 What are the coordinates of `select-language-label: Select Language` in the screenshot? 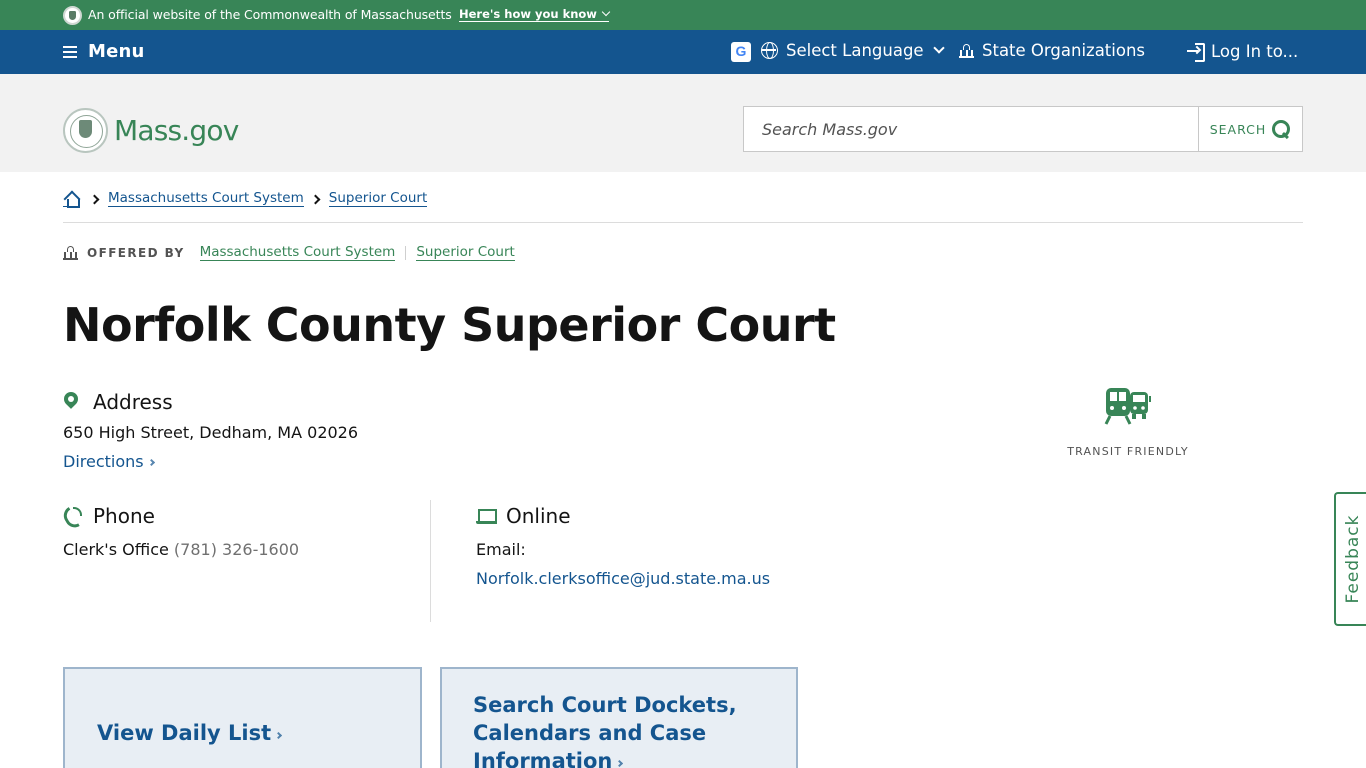 It's located at (855, 50).